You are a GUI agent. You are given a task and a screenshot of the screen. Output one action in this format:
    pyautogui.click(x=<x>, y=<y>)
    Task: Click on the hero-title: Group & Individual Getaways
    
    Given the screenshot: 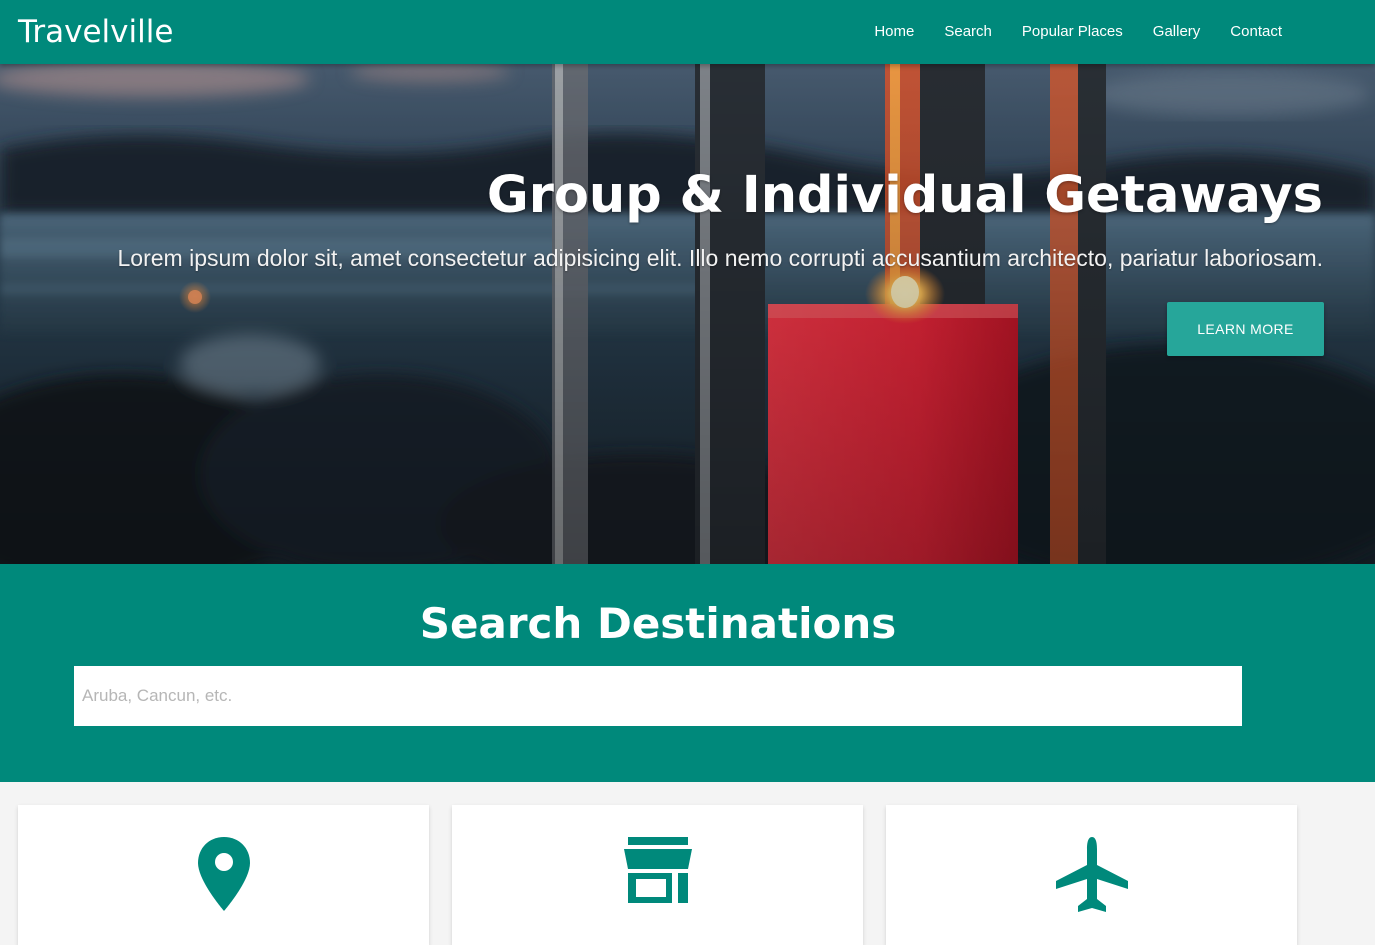 What is the action you would take?
    pyautogui.click(x=904, y=195)
    